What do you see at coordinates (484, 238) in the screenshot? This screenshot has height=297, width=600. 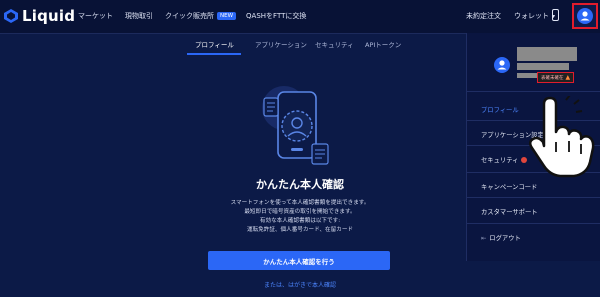 I see `logout-icon: ⇤` at bounding box center [484, 238].